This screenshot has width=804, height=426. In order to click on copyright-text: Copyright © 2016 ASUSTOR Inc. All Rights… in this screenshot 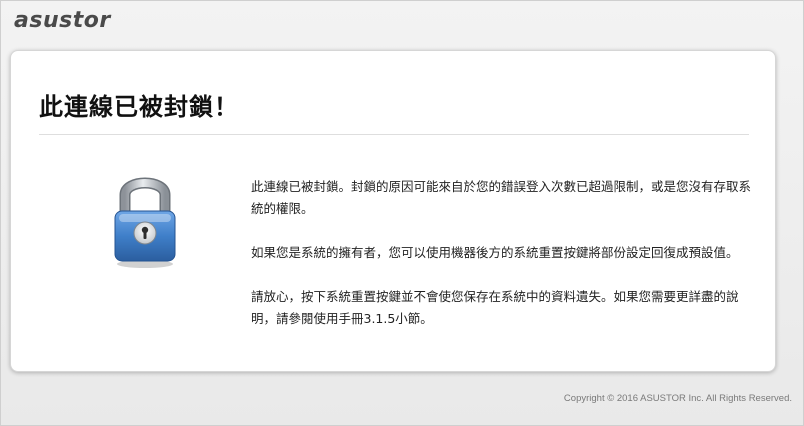, I will do `click(677, 398)`.